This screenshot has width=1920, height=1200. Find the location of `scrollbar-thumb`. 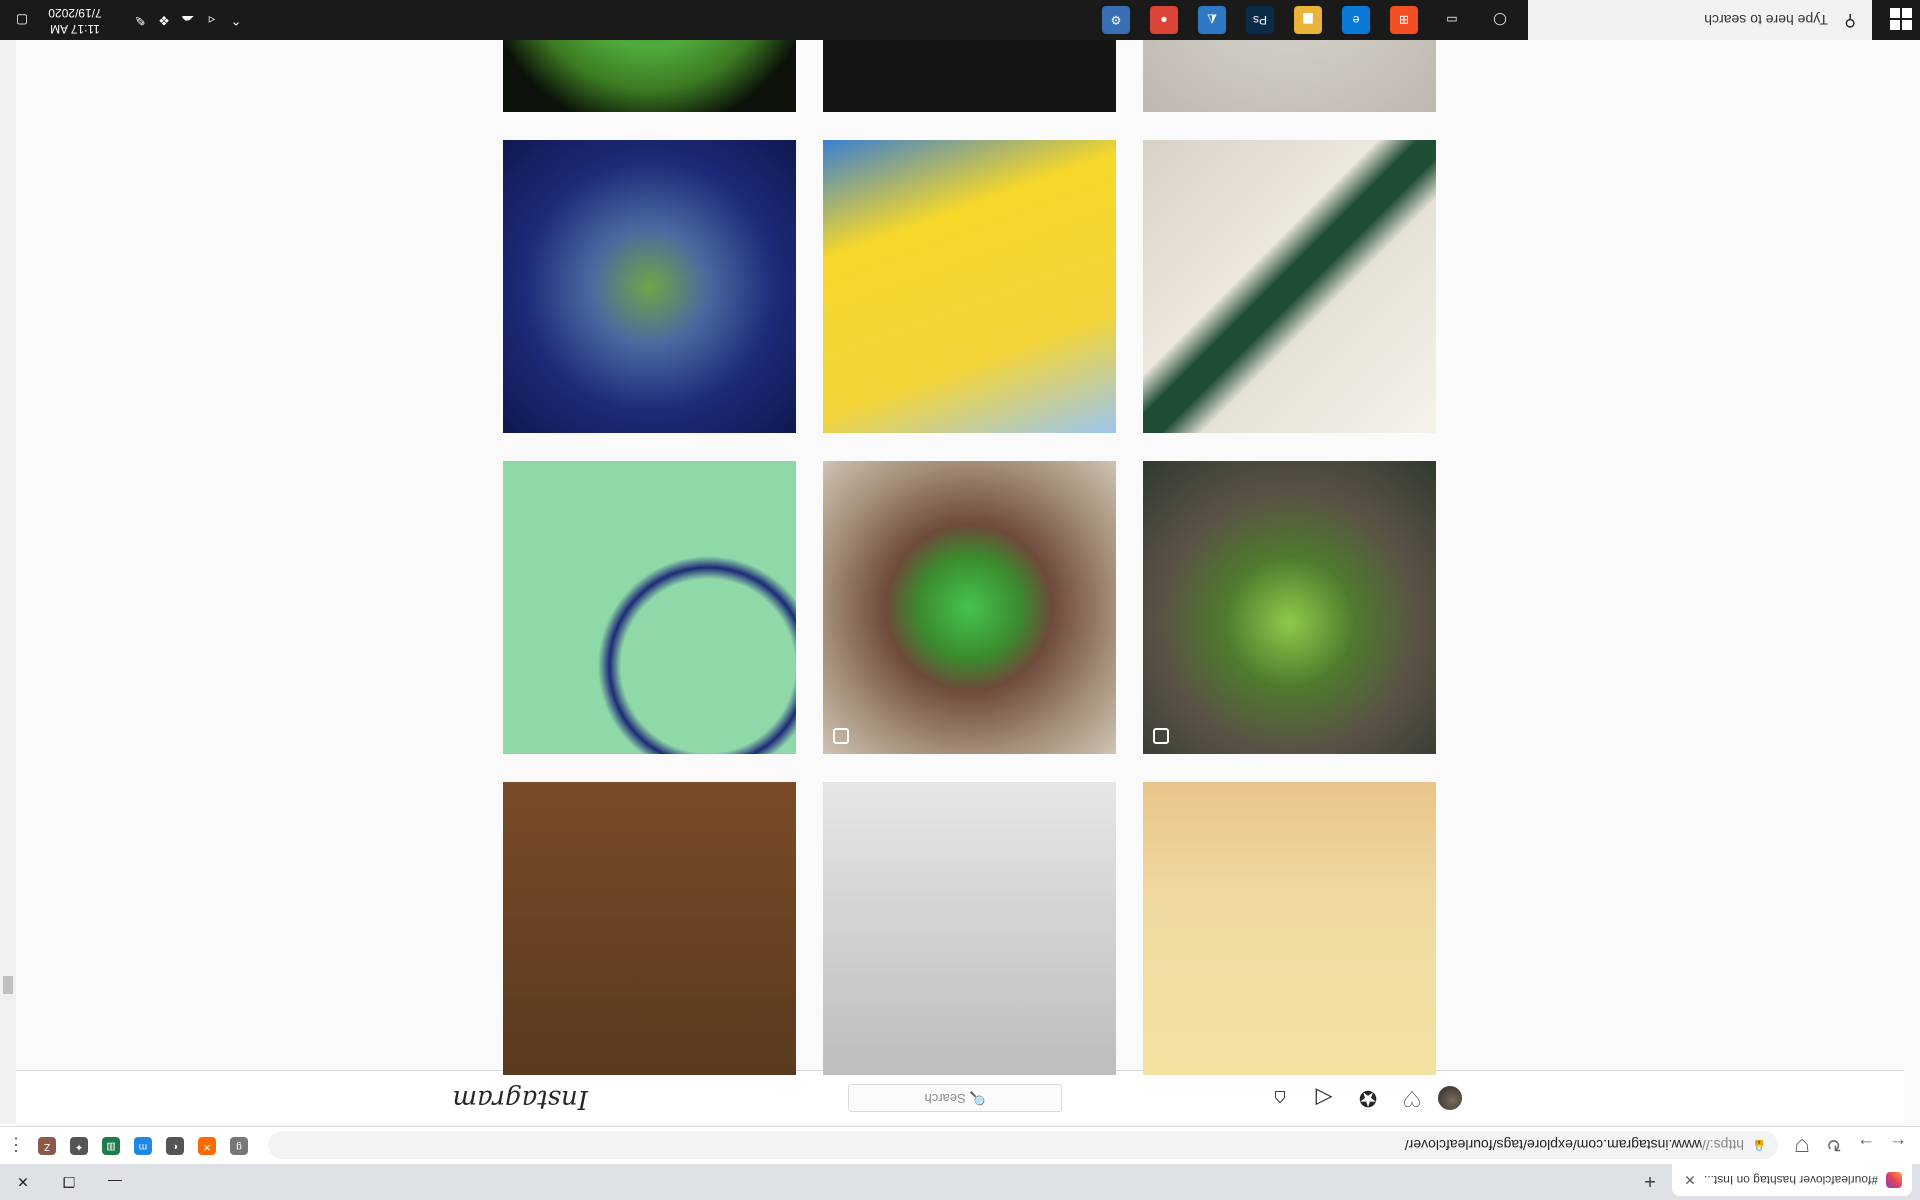

scrollbar-thumb is located at coordinates (8, 985).